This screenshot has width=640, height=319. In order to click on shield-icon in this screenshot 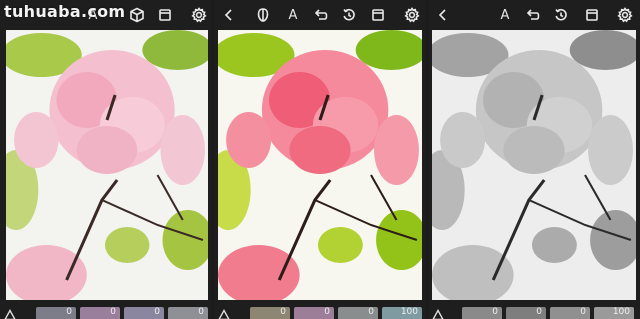, I will do `click(263, 15)`.